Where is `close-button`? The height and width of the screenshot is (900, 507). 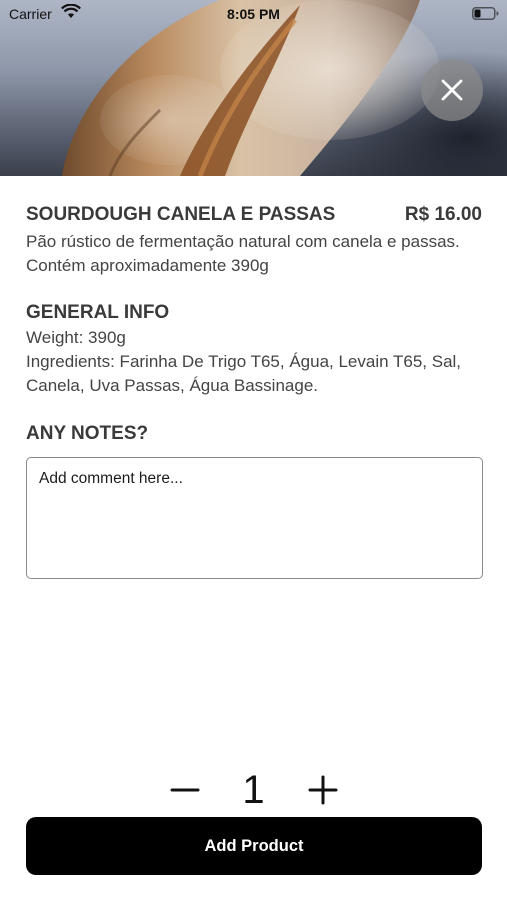 close-button is located at coordinates (452, 90).